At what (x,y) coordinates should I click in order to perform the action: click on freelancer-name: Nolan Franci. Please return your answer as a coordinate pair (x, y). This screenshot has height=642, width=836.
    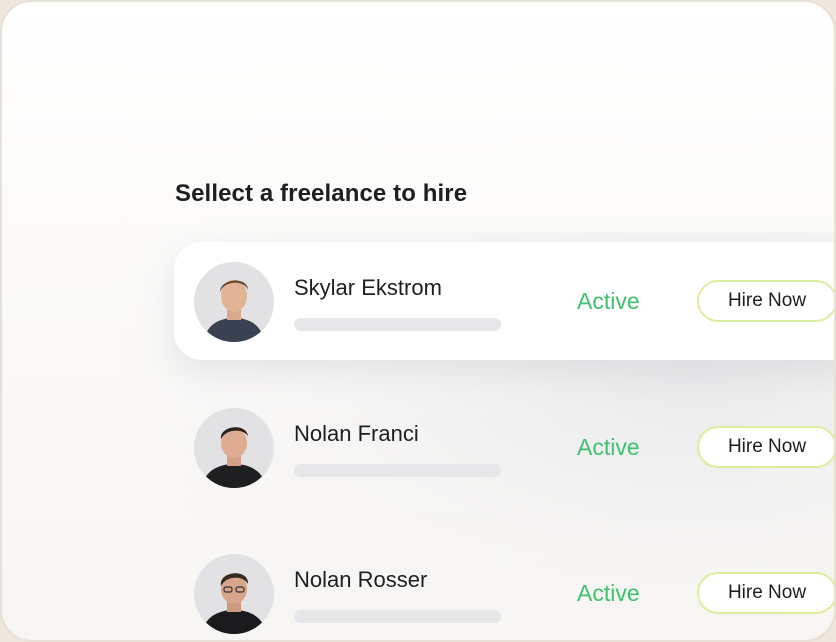
    Looking at the image, I should click on (356, 433).